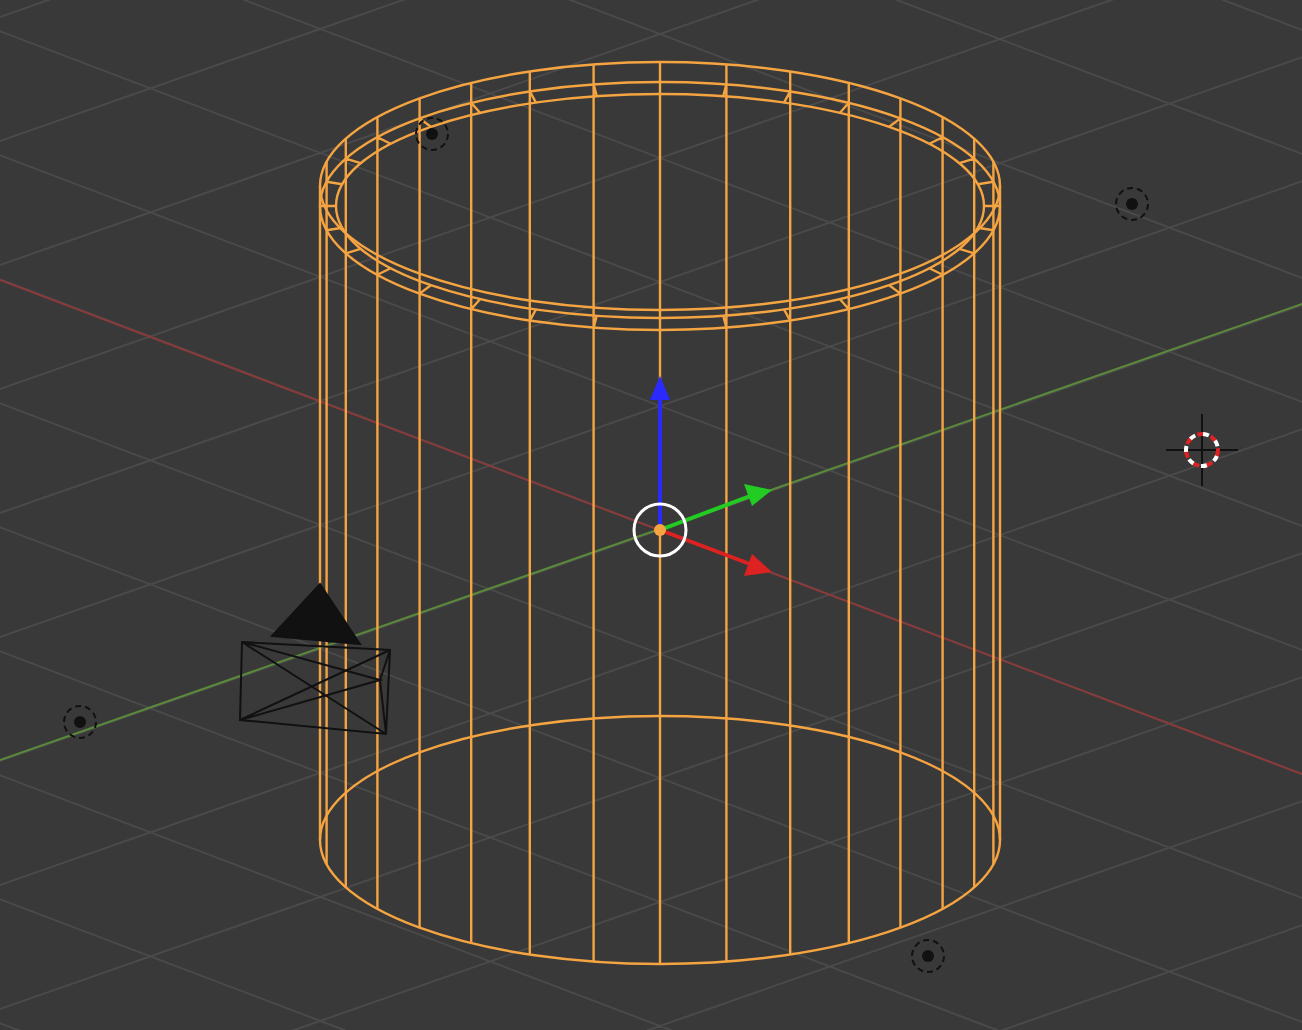  Describe the element at coordinates (1202, 450) in the screenshot. I see `3d-cursor-icon` at that location.